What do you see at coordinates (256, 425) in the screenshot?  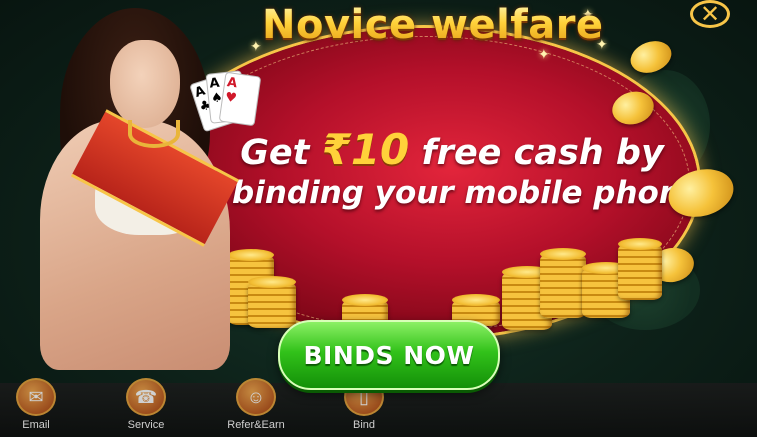 I see `nav-label: Refer&Earn` at bounding box center [256, 425].